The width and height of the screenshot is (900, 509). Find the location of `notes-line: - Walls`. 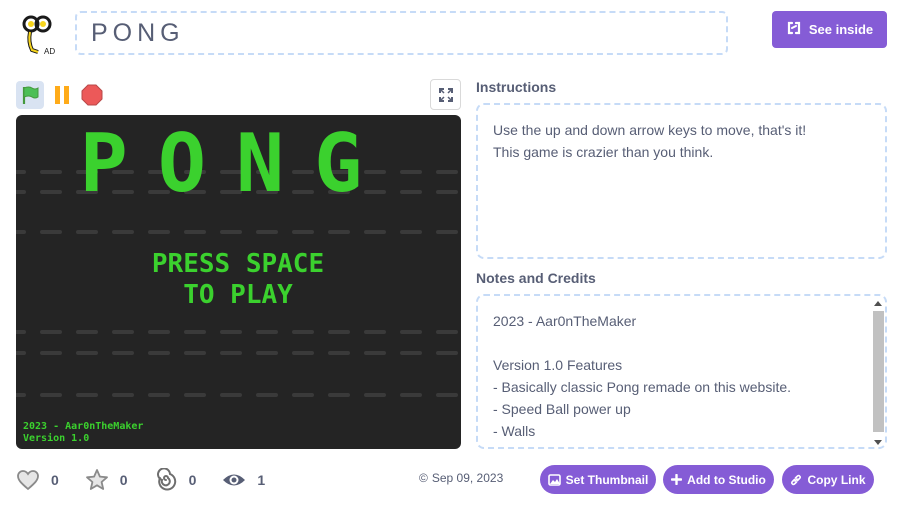

notes-line: - Walls is located at coordinates (514, 431).